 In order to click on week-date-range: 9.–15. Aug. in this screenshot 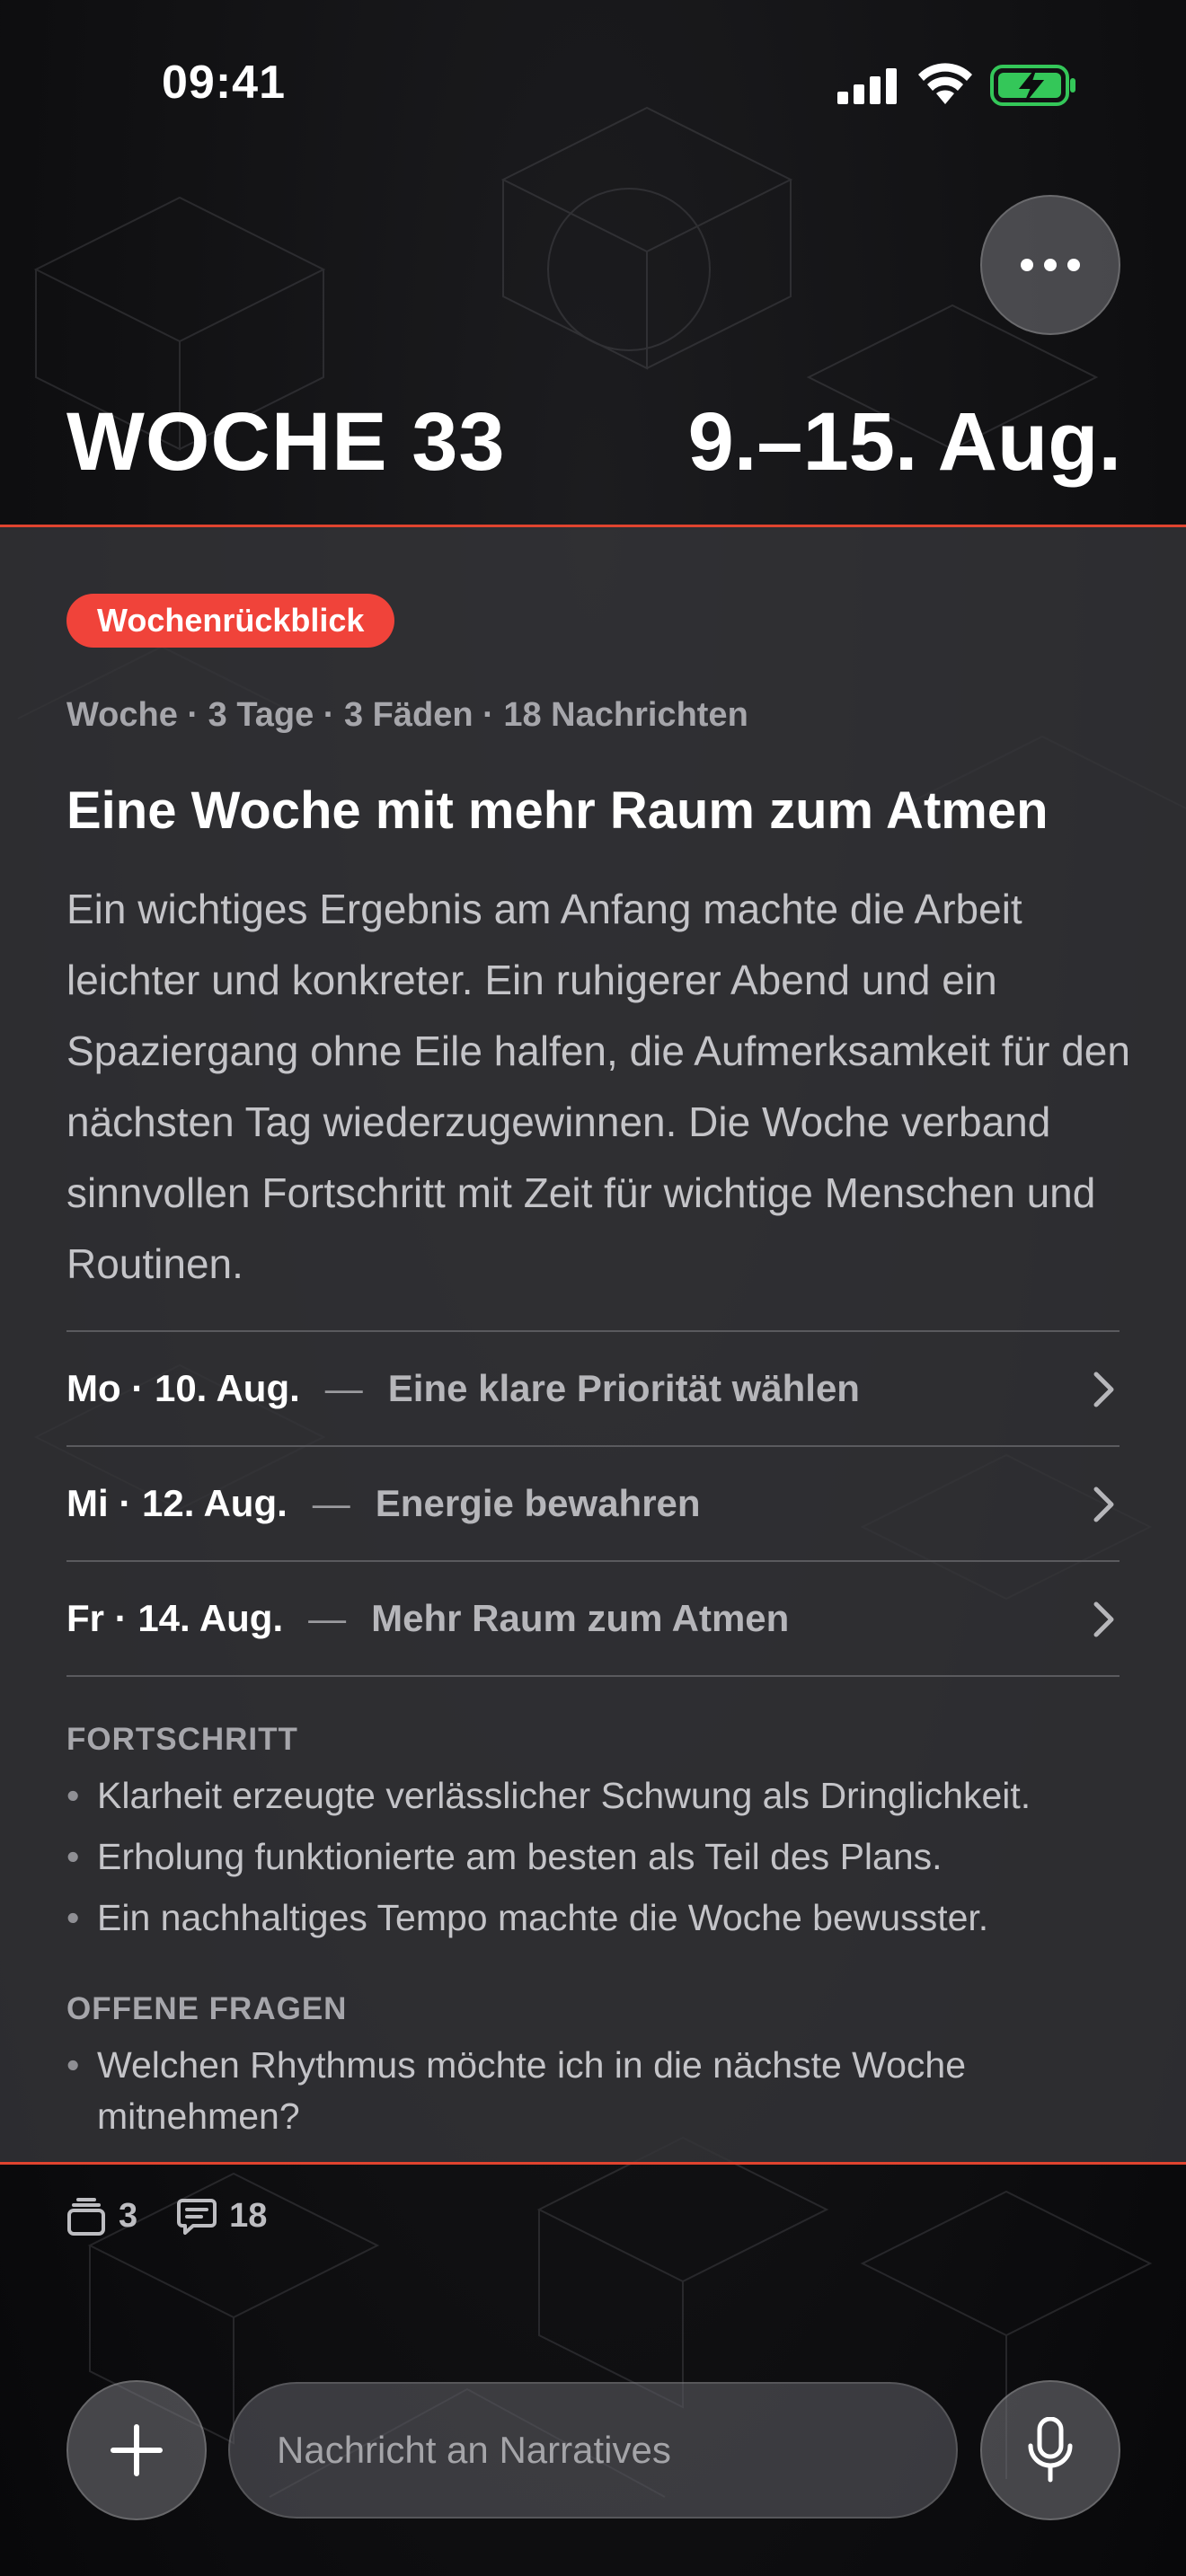, I will do `click(904, 442)`.